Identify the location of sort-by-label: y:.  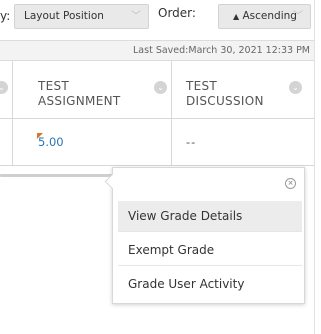
(5, 16).